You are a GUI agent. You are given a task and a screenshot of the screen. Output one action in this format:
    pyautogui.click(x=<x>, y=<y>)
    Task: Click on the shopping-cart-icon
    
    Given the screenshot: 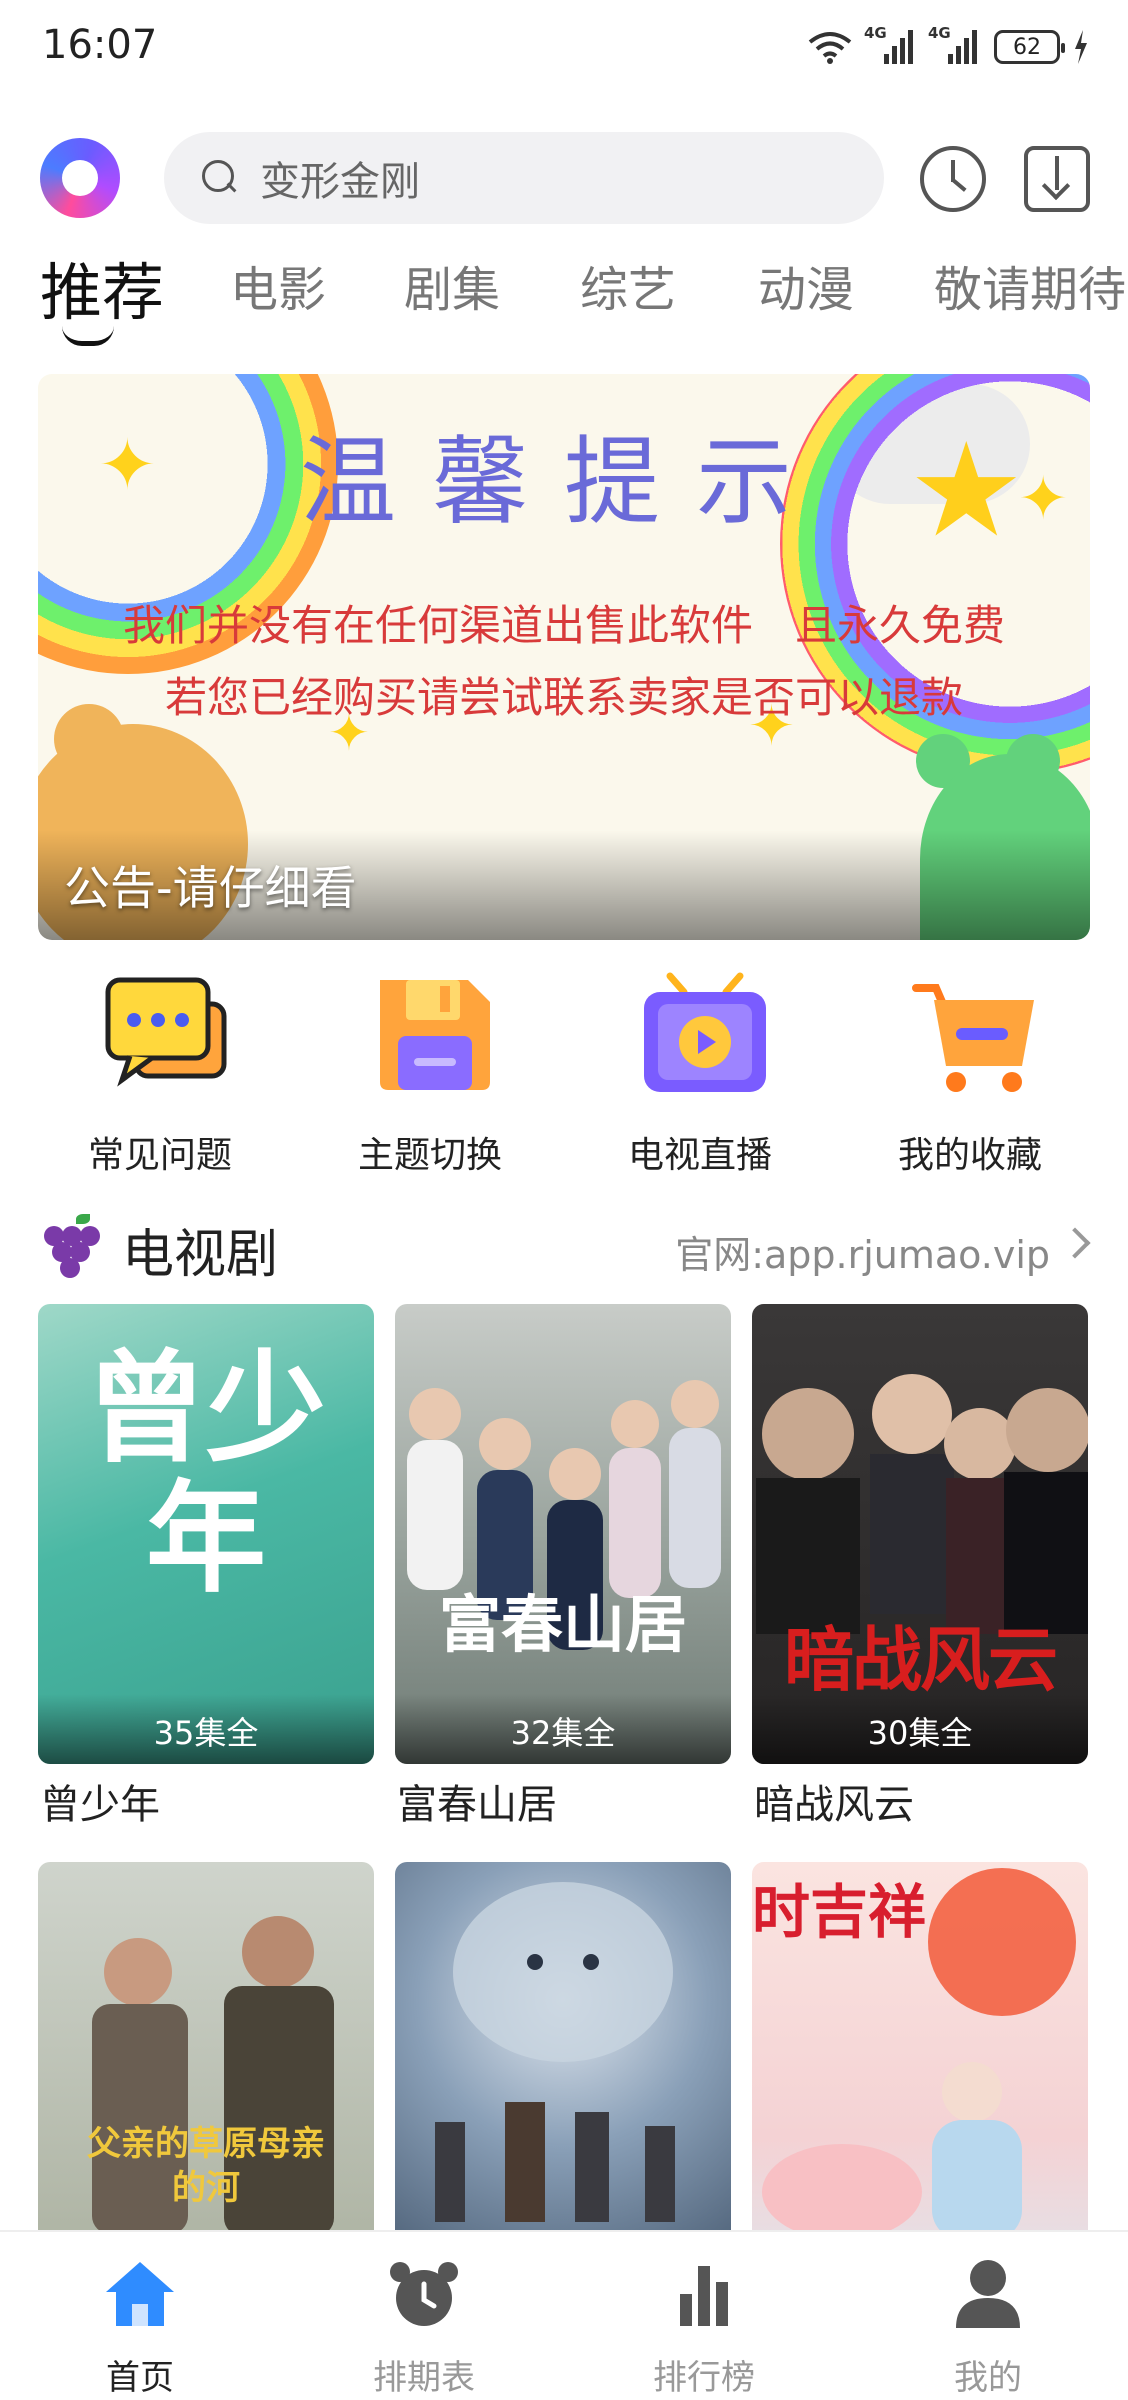 What is the action you would take?
    pyautogui.click(x=973, y=1038)
    